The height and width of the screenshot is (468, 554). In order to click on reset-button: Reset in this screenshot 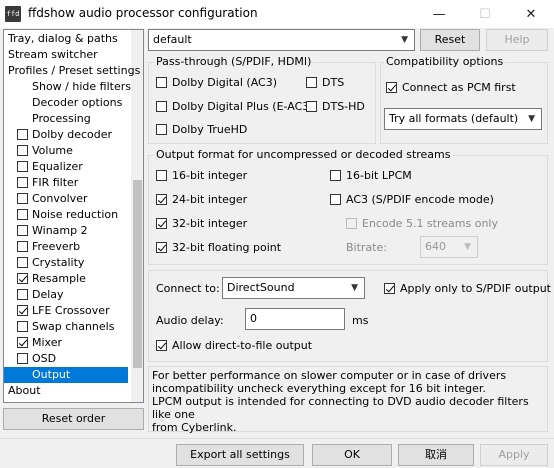, I will do `click(450, 40)`.